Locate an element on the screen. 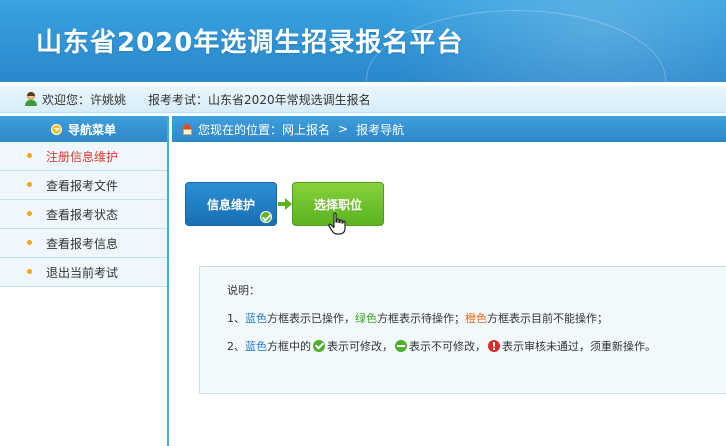 This screenshot has width=726, height=446. info-maintain-step-button: 信息维护 is located at coordinates (231, 204).